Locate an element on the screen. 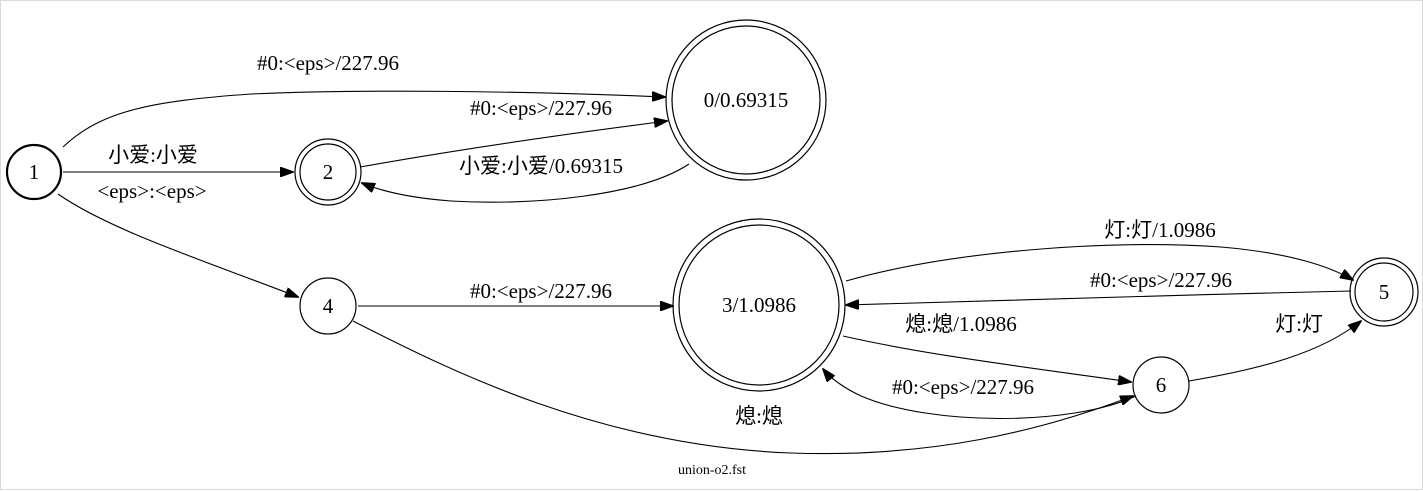 This screenshot has height=491, width=1423. state-node-5: 5 is located at coordinates (1384, 292).